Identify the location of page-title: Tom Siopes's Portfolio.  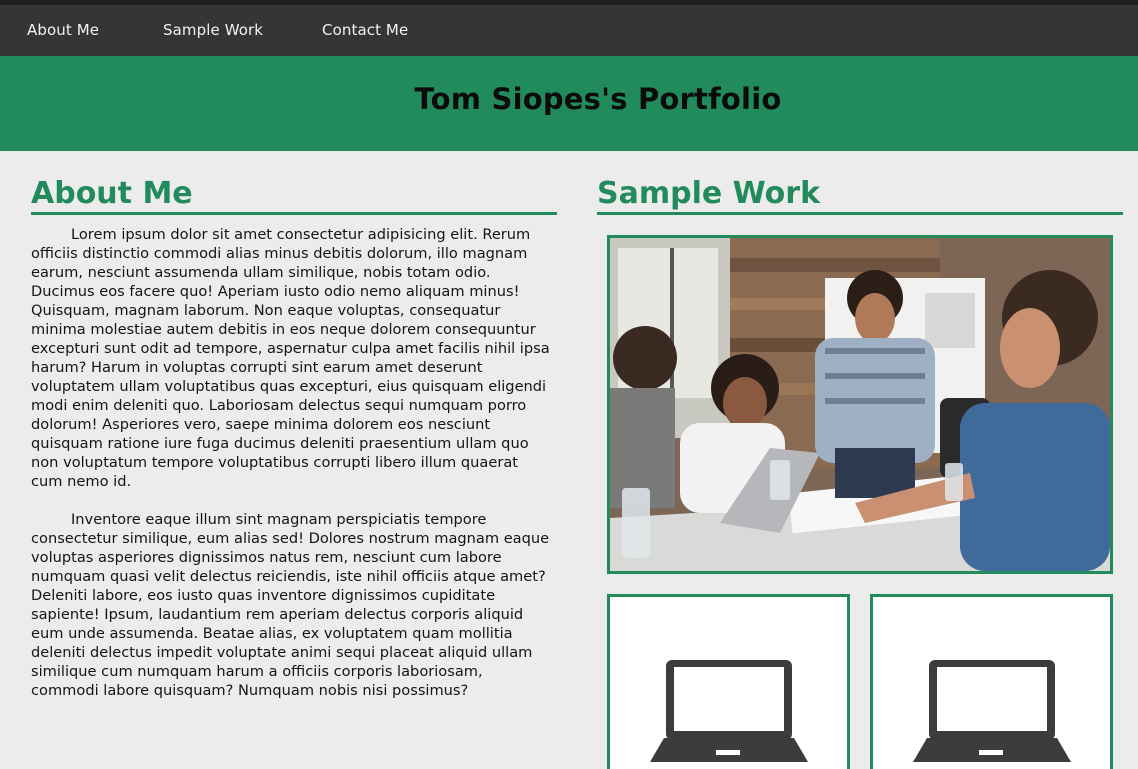
(598, 99).